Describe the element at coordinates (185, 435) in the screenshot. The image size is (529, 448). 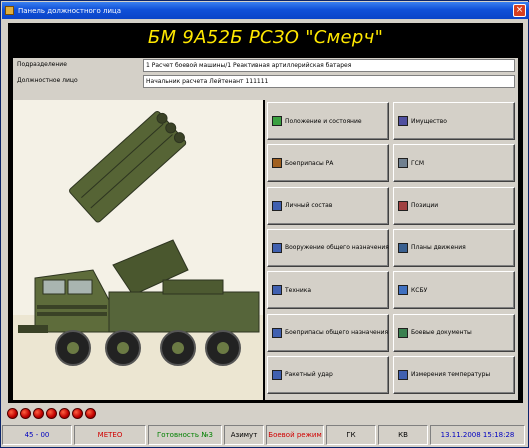
I see `readiness-cell: Готовность №3` at that location.